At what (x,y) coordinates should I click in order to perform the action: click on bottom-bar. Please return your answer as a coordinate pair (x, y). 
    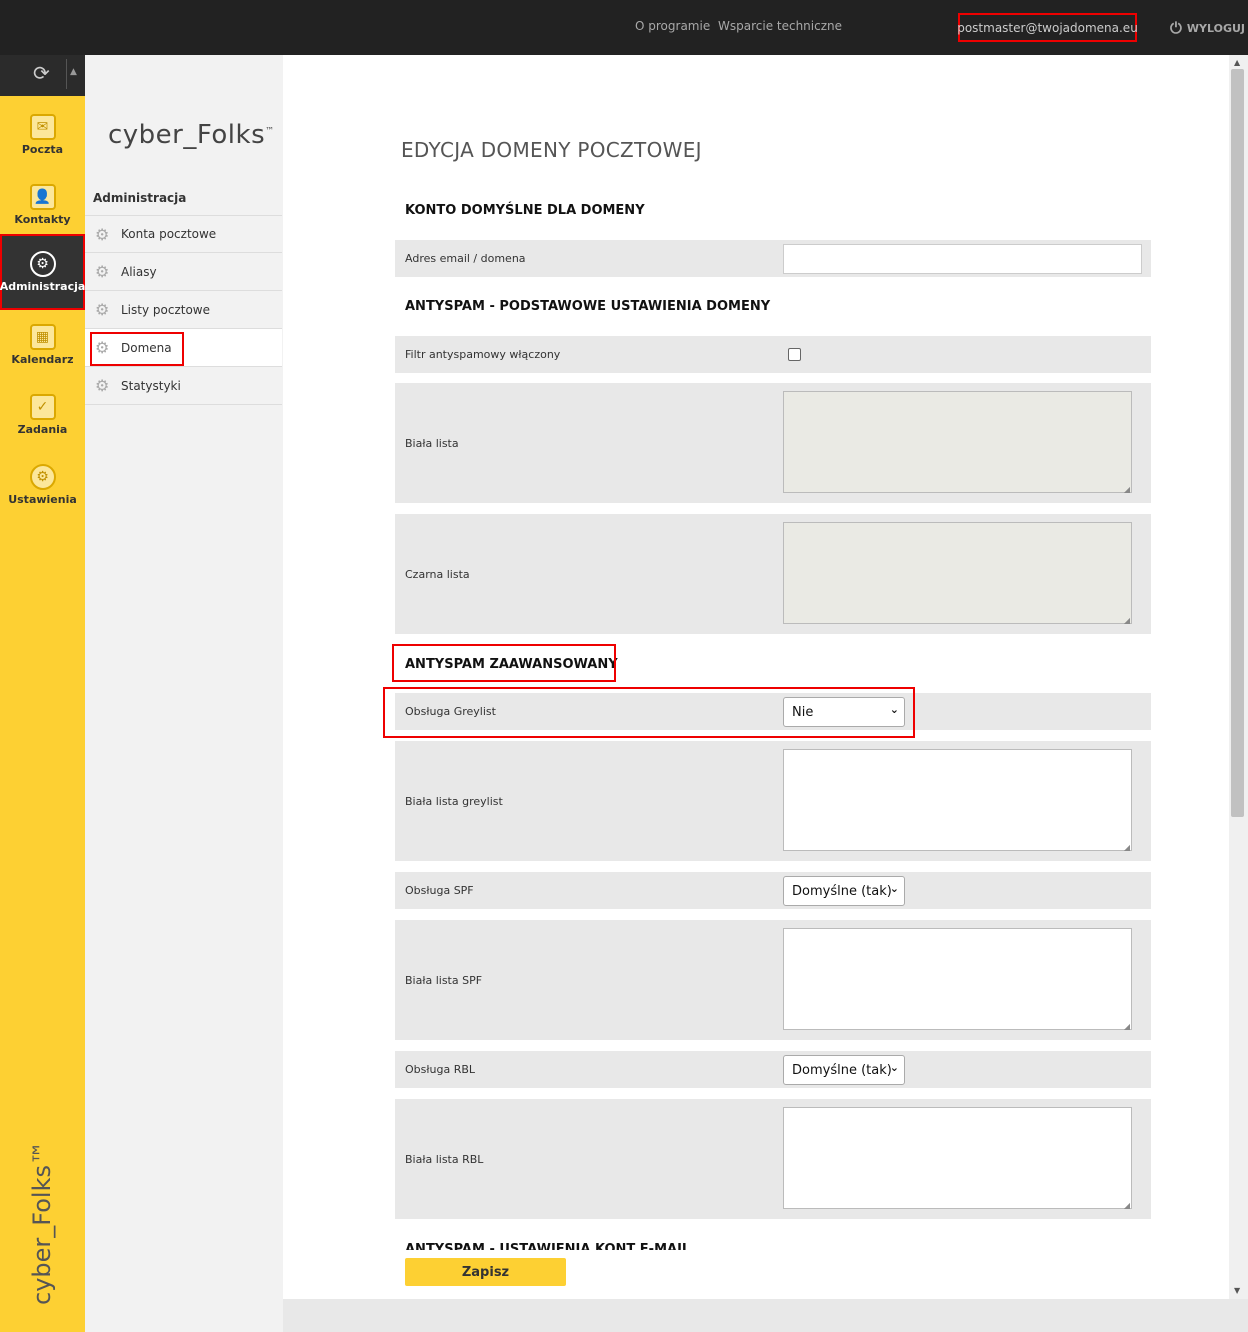
    Looking at the image, I should click on (765, 1315).